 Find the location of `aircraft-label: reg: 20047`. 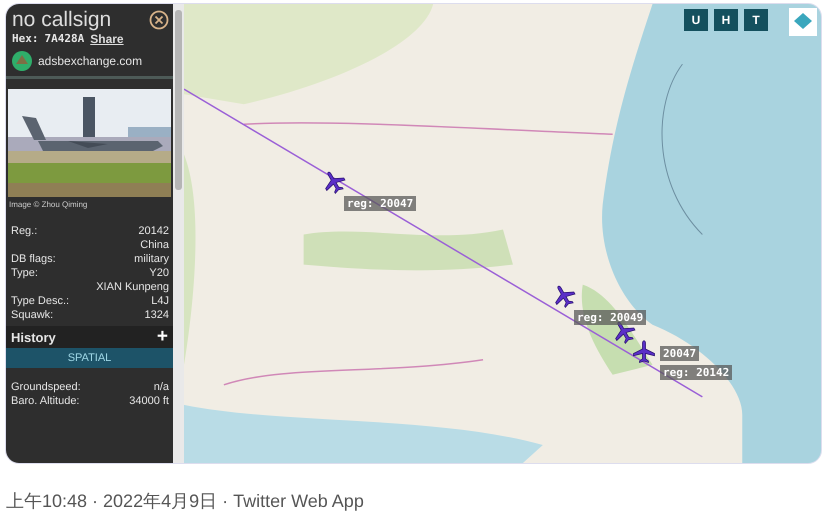

aircraft-label: reg: 20047 is located at coordinates (380, 203).